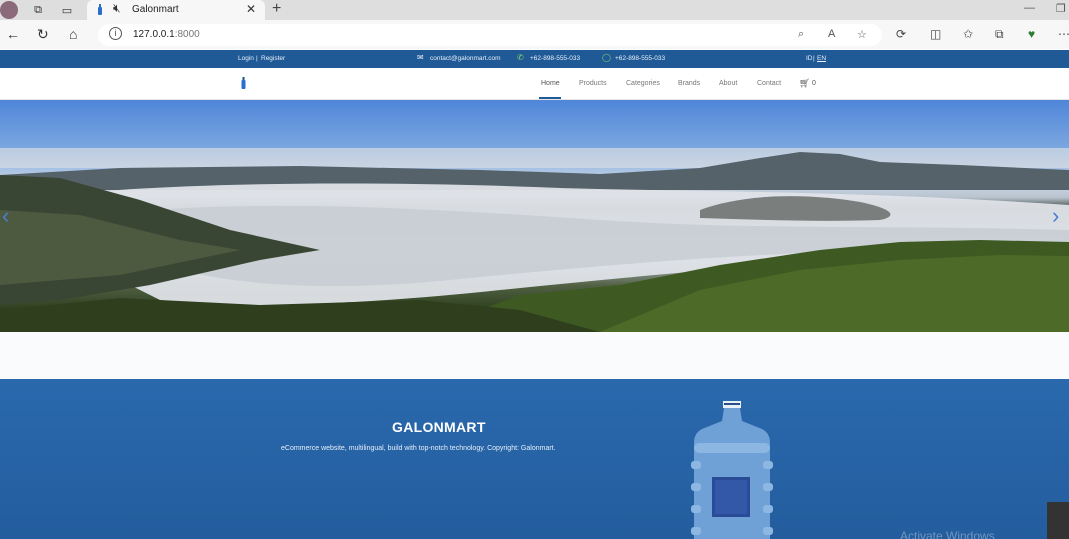  I want to click on info-icon: i, so click(115, 33).